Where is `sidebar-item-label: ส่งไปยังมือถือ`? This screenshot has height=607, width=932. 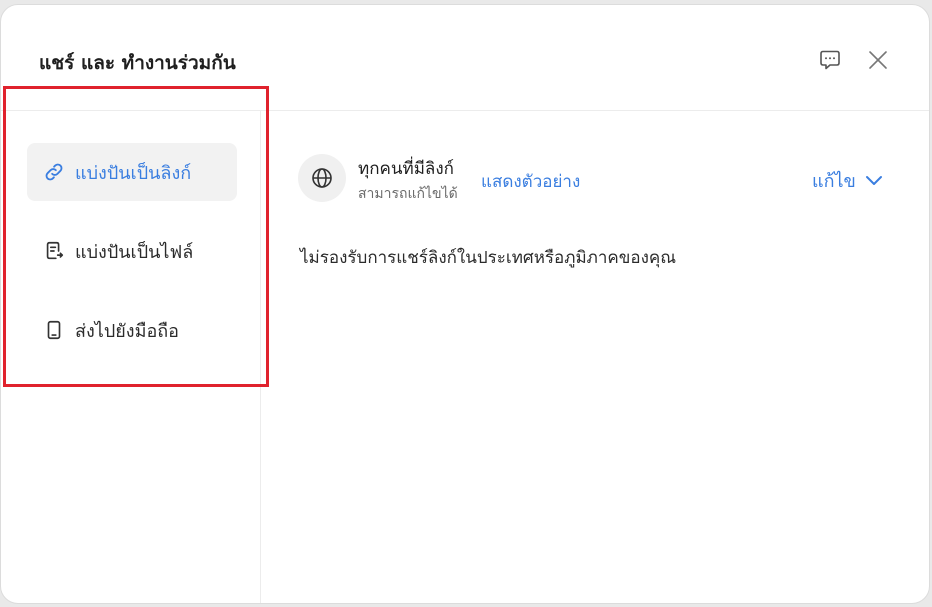 sidebar-item-label: ส่งไปยังมือถือ is located at coordinates (127, 331).